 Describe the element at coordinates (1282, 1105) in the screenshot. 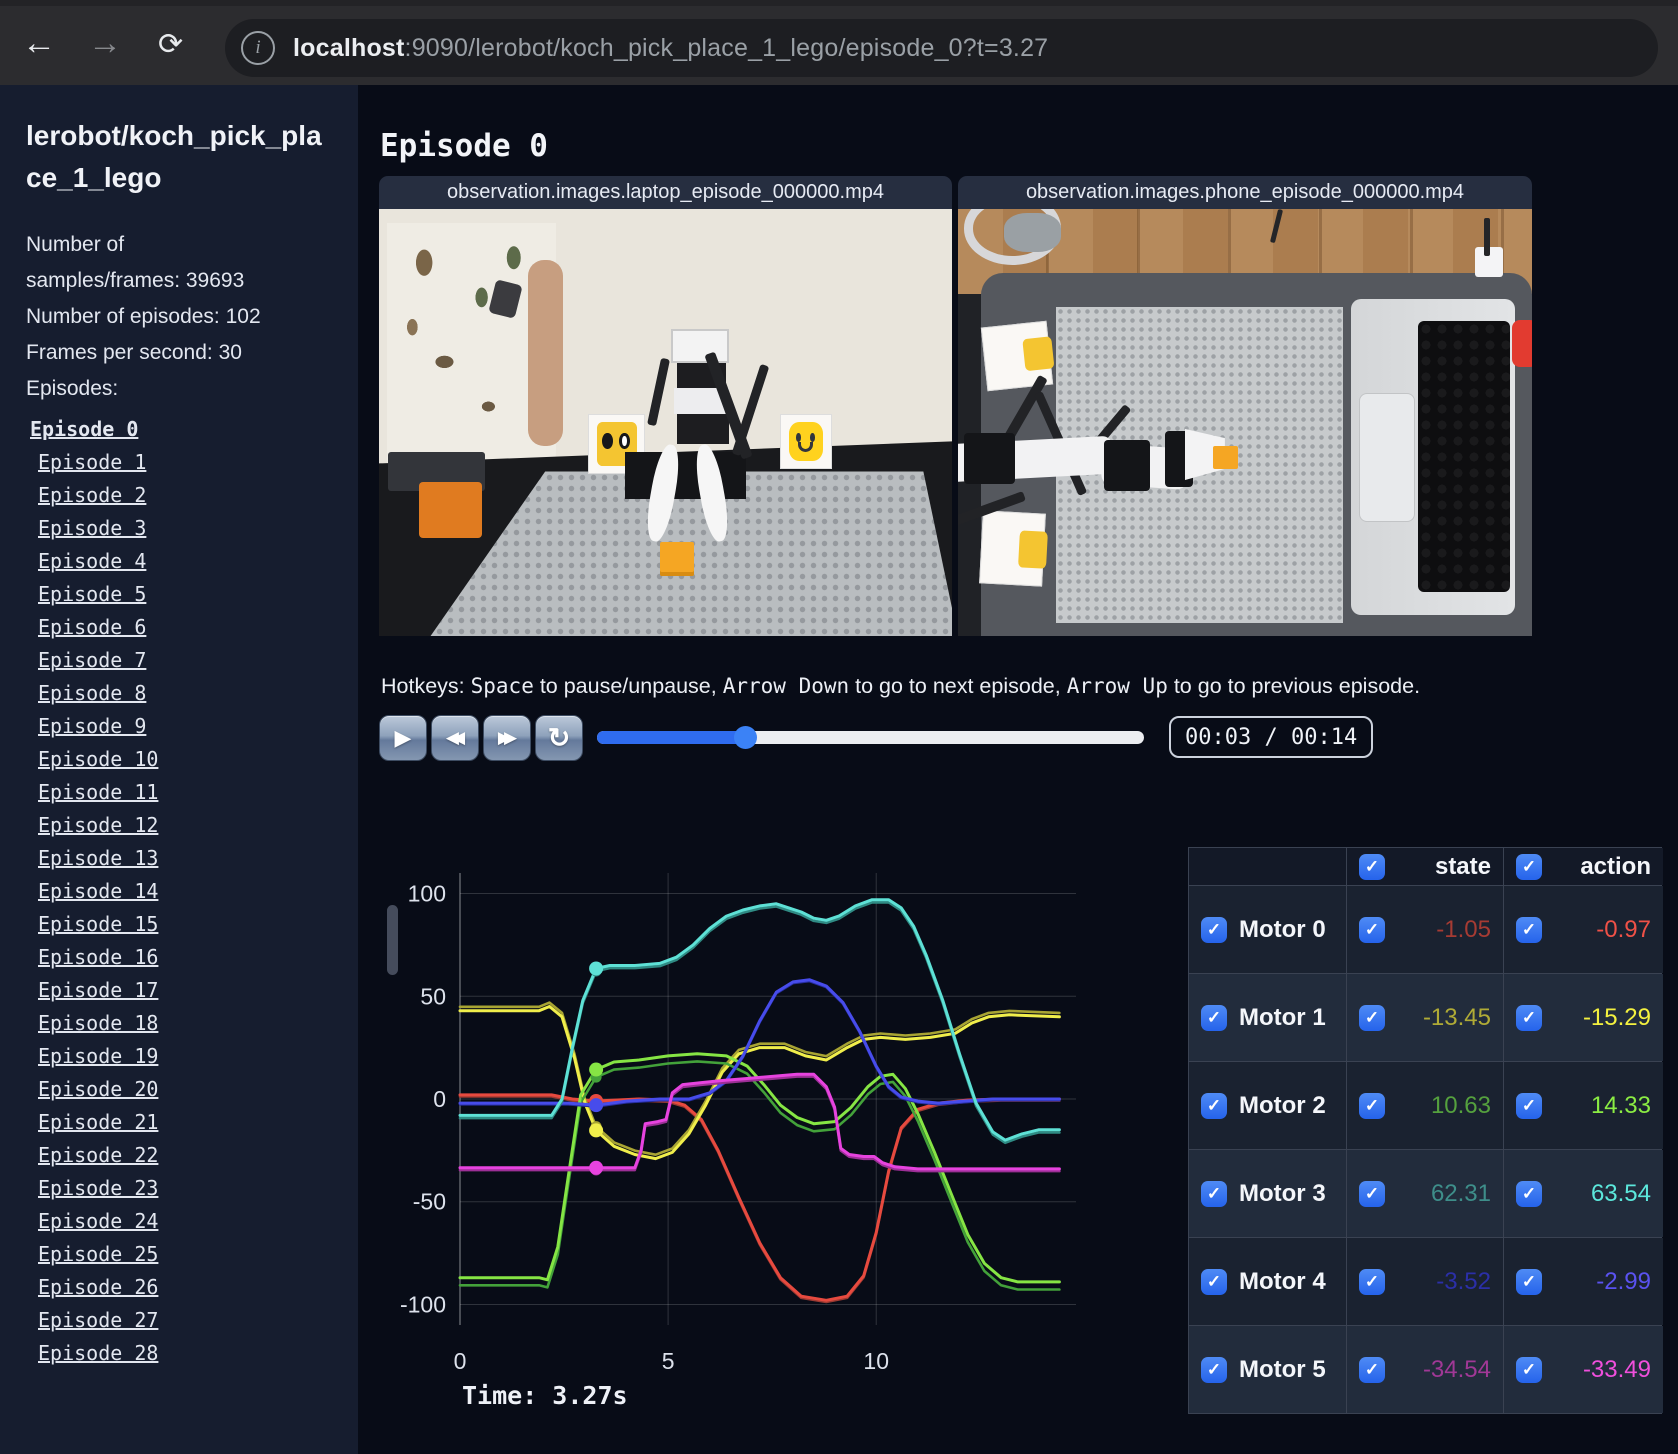

I see `motor-name: Motor 2` at that location.